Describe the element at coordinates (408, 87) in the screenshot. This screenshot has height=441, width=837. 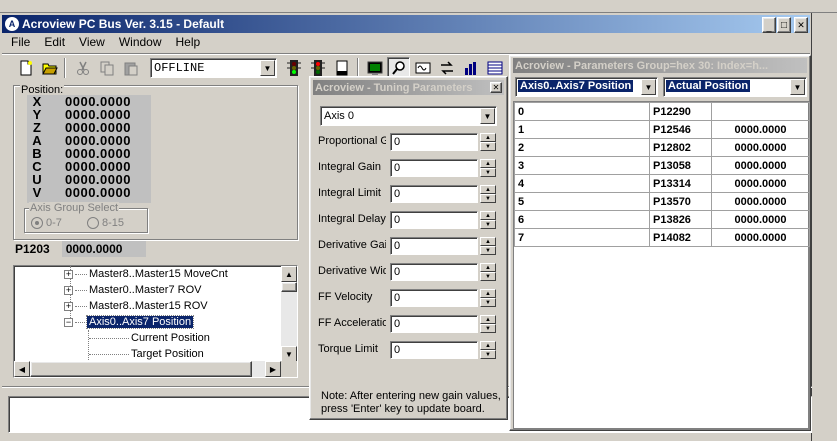
I see `tuning-title-bar: Acroview - Tuning Parameters` at that location.